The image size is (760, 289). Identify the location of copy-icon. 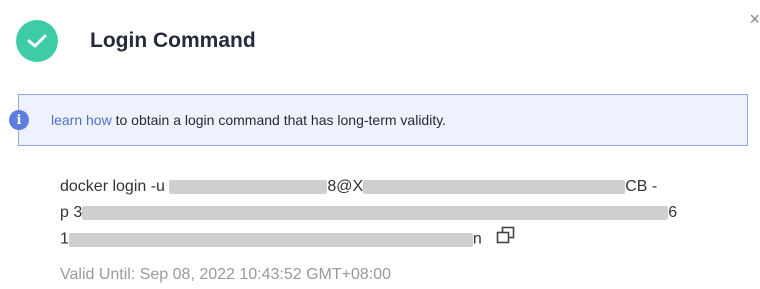
(506, 239).